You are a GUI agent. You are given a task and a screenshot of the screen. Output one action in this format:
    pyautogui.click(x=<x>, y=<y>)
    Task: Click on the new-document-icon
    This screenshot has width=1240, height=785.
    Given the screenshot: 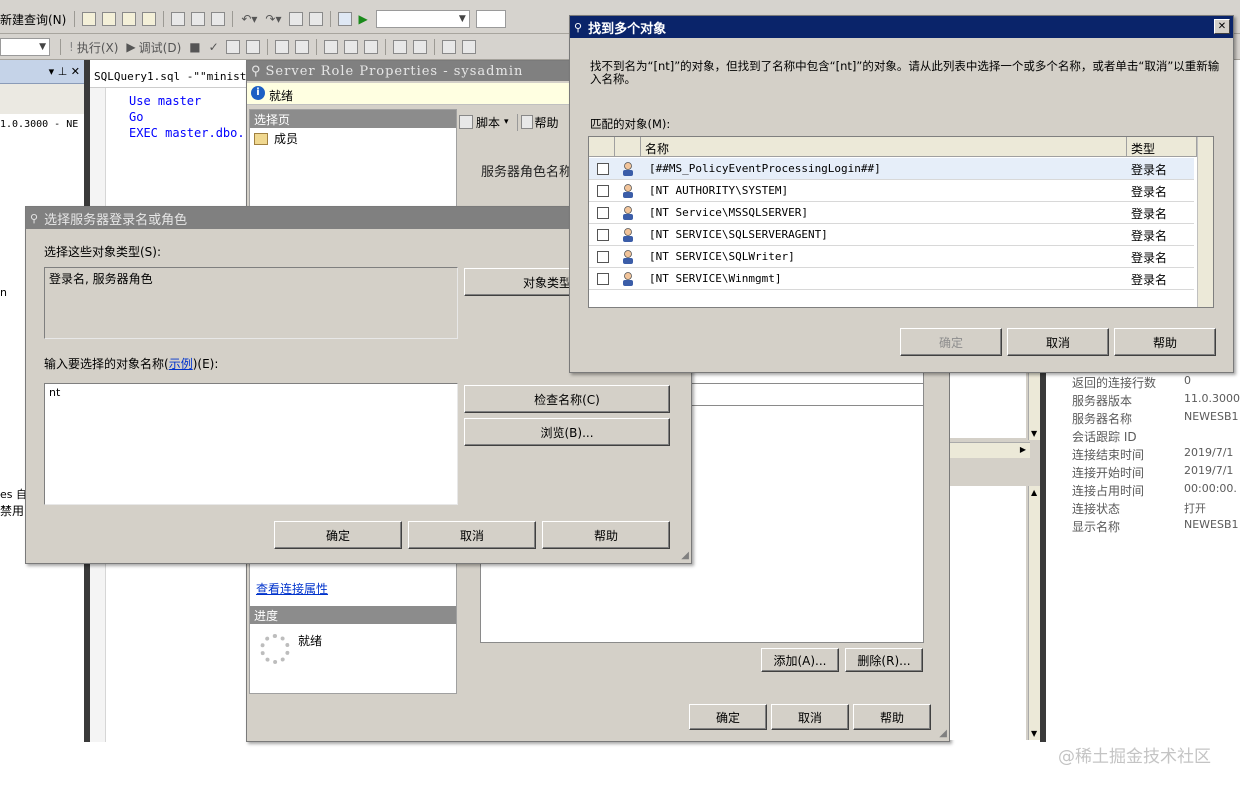 What is the action you would take?
    pyautogui.click(x=89, y=19)
    